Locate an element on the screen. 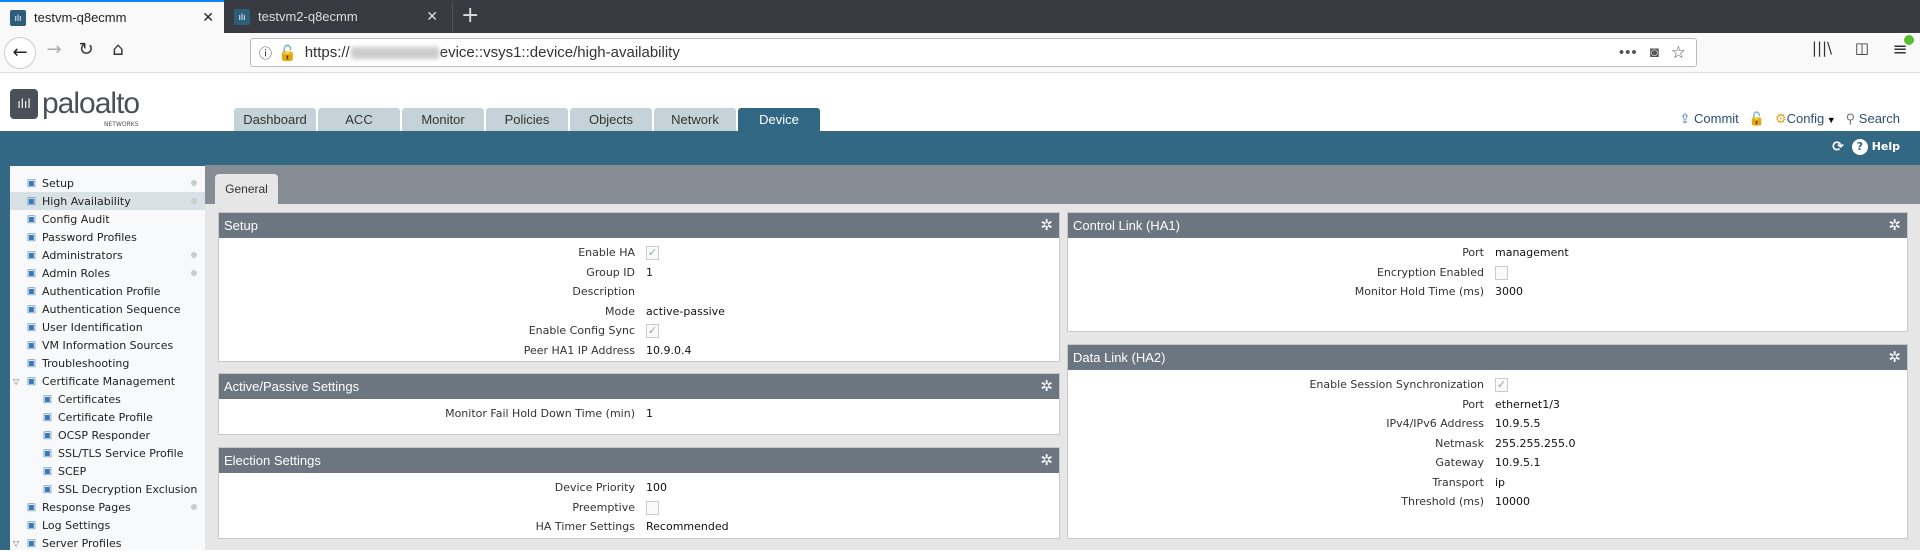  sidebar-item: ▽ ▣ Certificate Management is located at coordinates (107, 381).